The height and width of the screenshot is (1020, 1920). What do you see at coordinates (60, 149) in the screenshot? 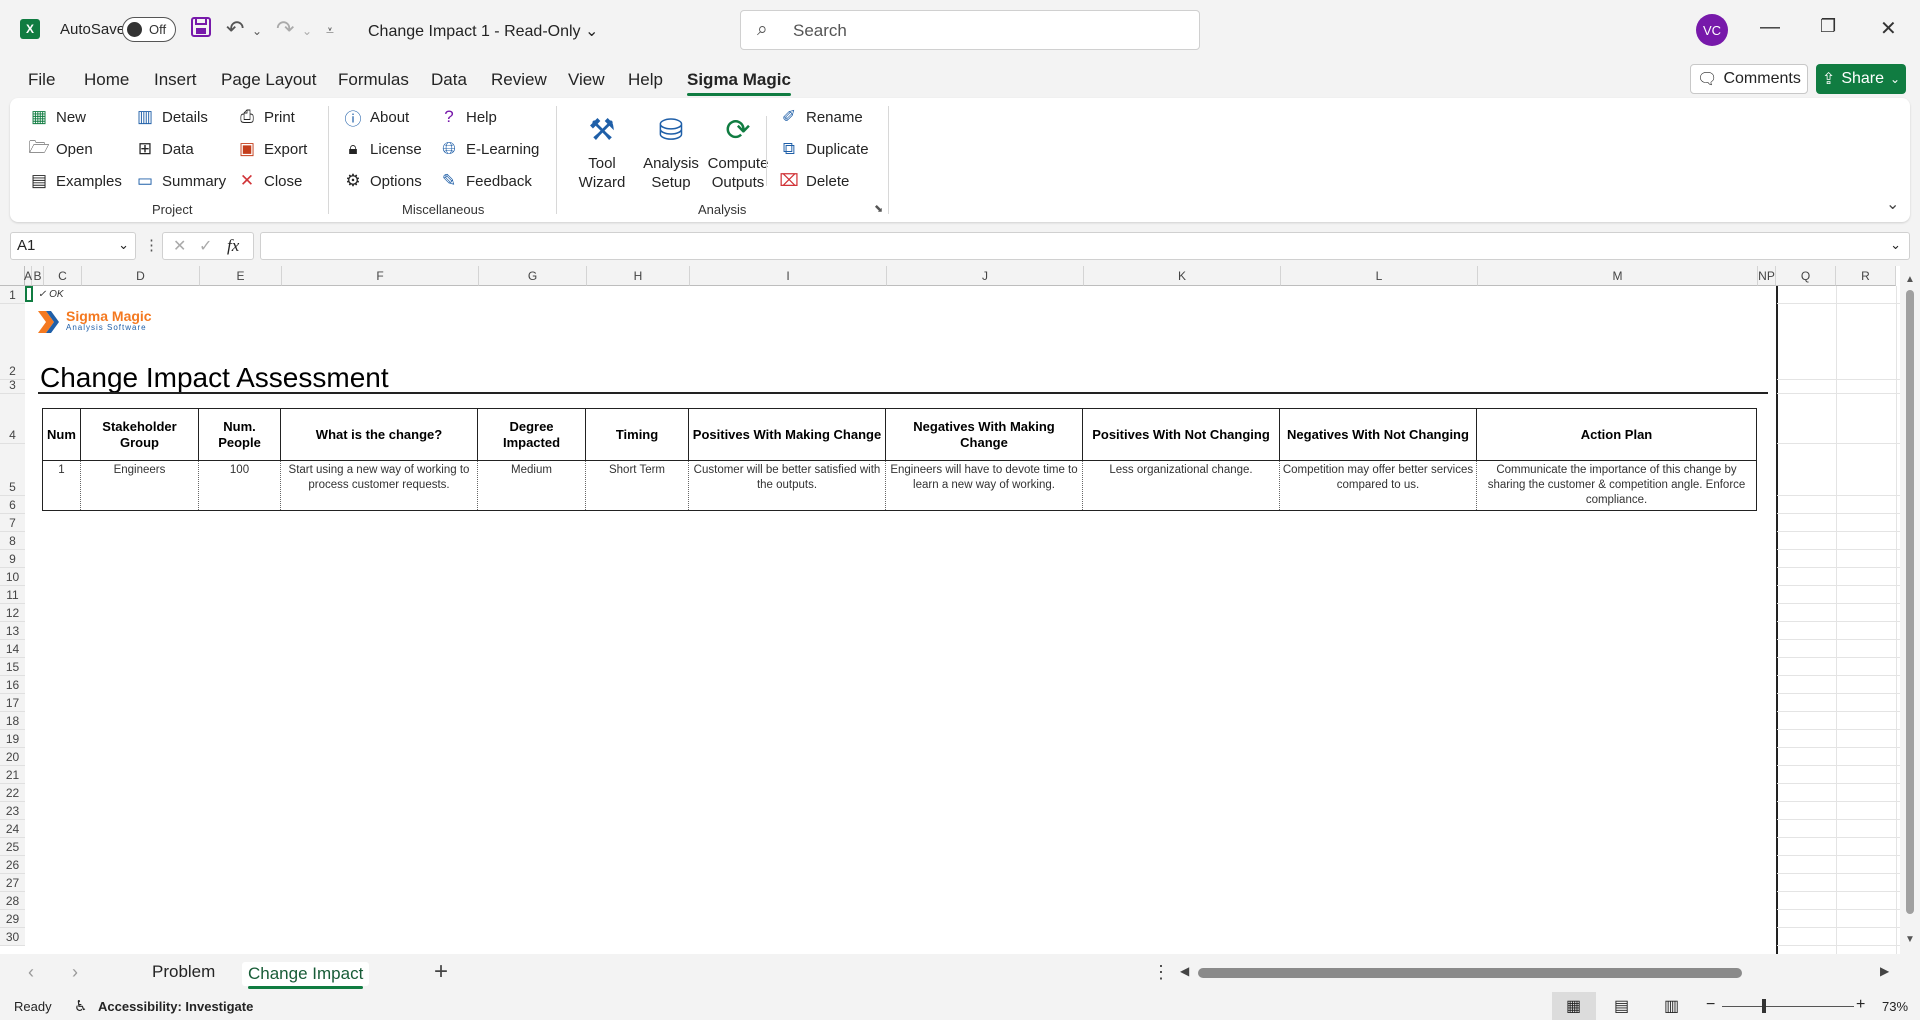
I see `open-button: 🗁 Open` at bounding box center [60, 149].